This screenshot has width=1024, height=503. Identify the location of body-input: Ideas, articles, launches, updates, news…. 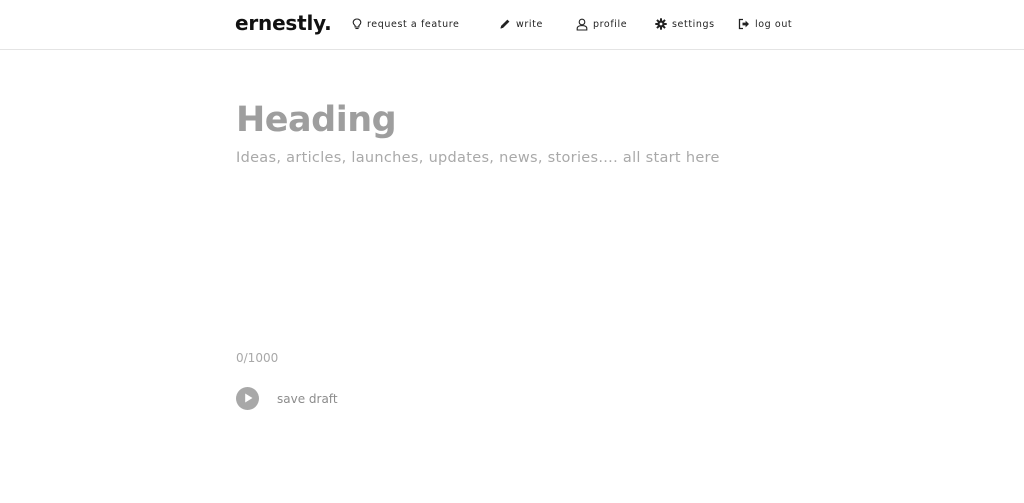
(478, 158).